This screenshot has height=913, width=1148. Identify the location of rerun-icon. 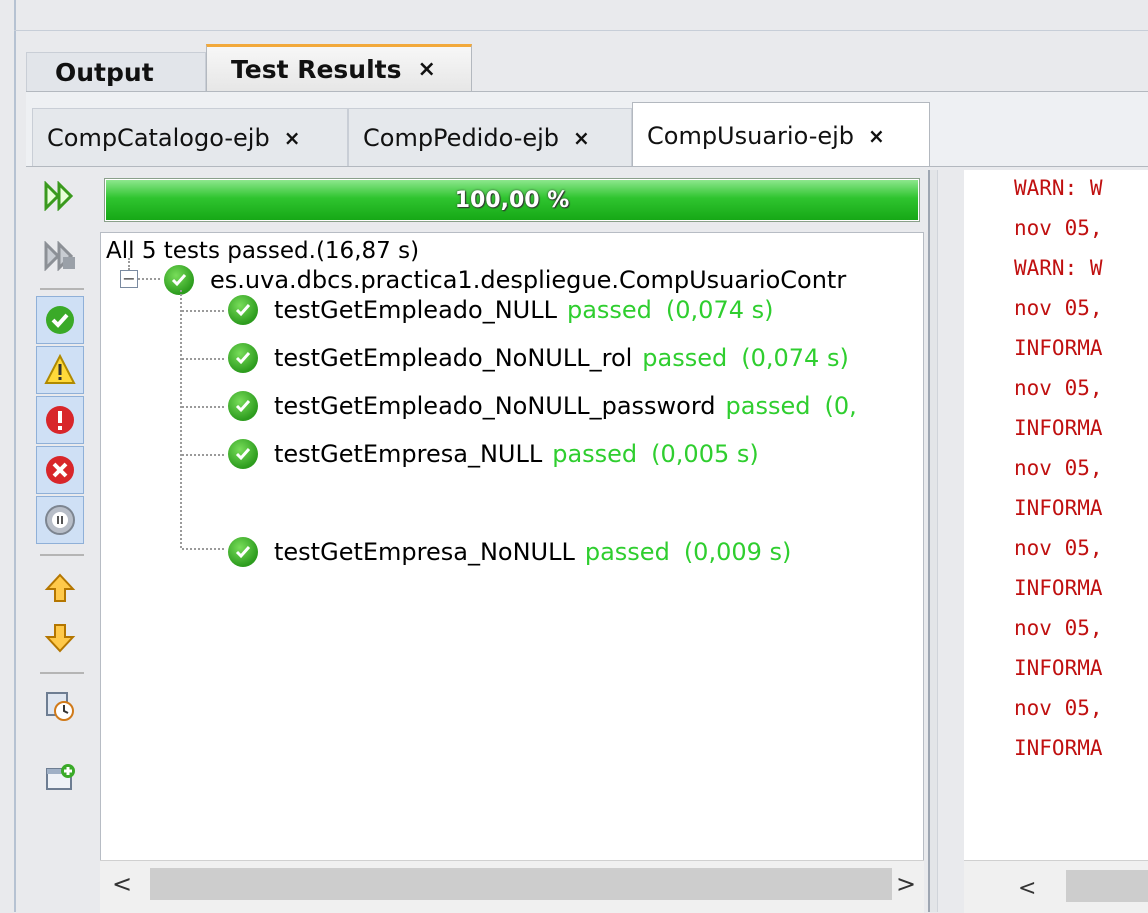
(59, 196).